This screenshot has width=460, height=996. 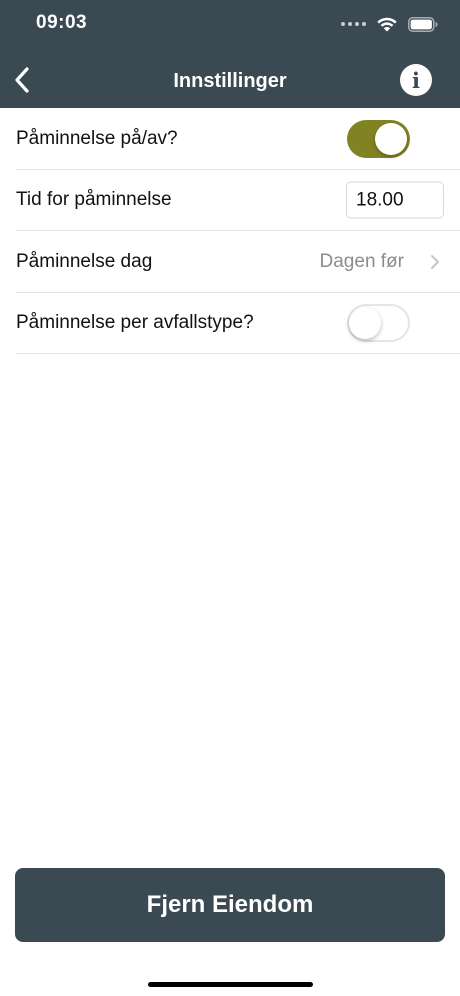 What do you see at coordinates (94, 200) in the screenshot?
I see `reminder-time-label: Tid for påminnelse` at bounding box center [94, 200].